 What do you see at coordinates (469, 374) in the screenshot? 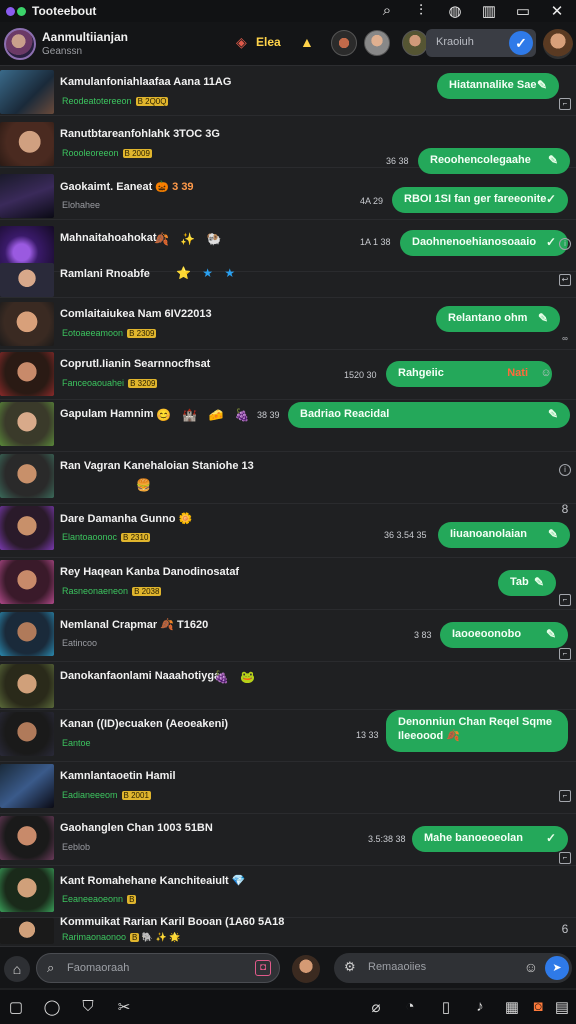
I see `message-bubble: Rahgeiic Nati` at bounding box center [469, 374].